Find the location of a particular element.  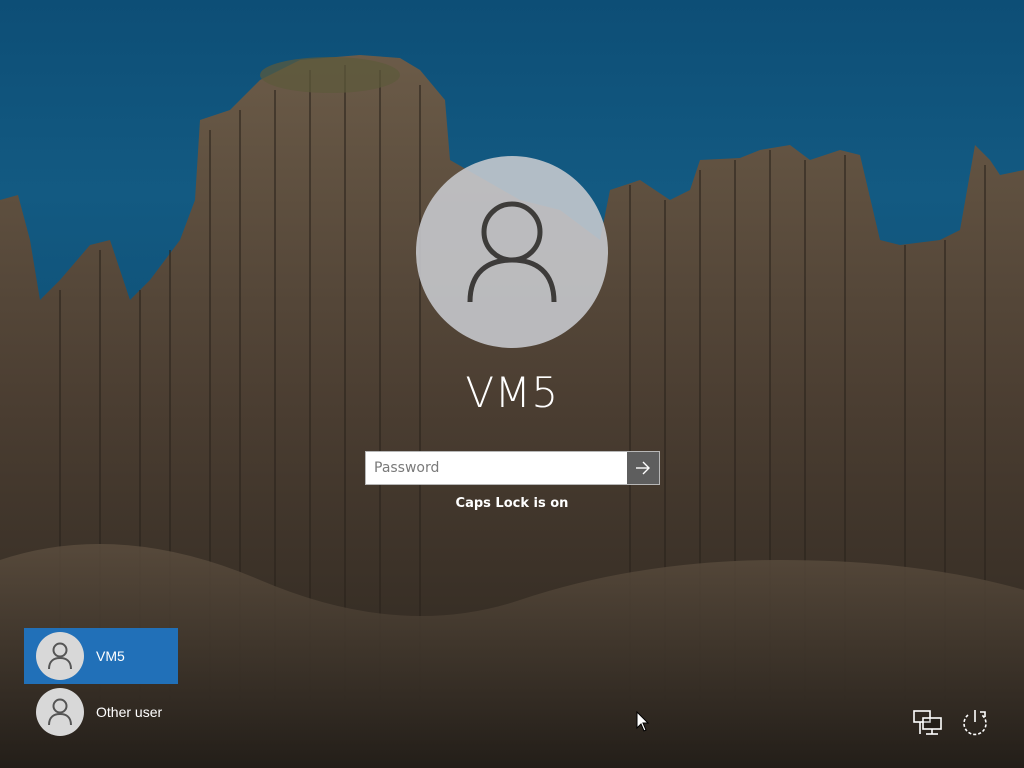

power-button is located at coordinates (975, 723).